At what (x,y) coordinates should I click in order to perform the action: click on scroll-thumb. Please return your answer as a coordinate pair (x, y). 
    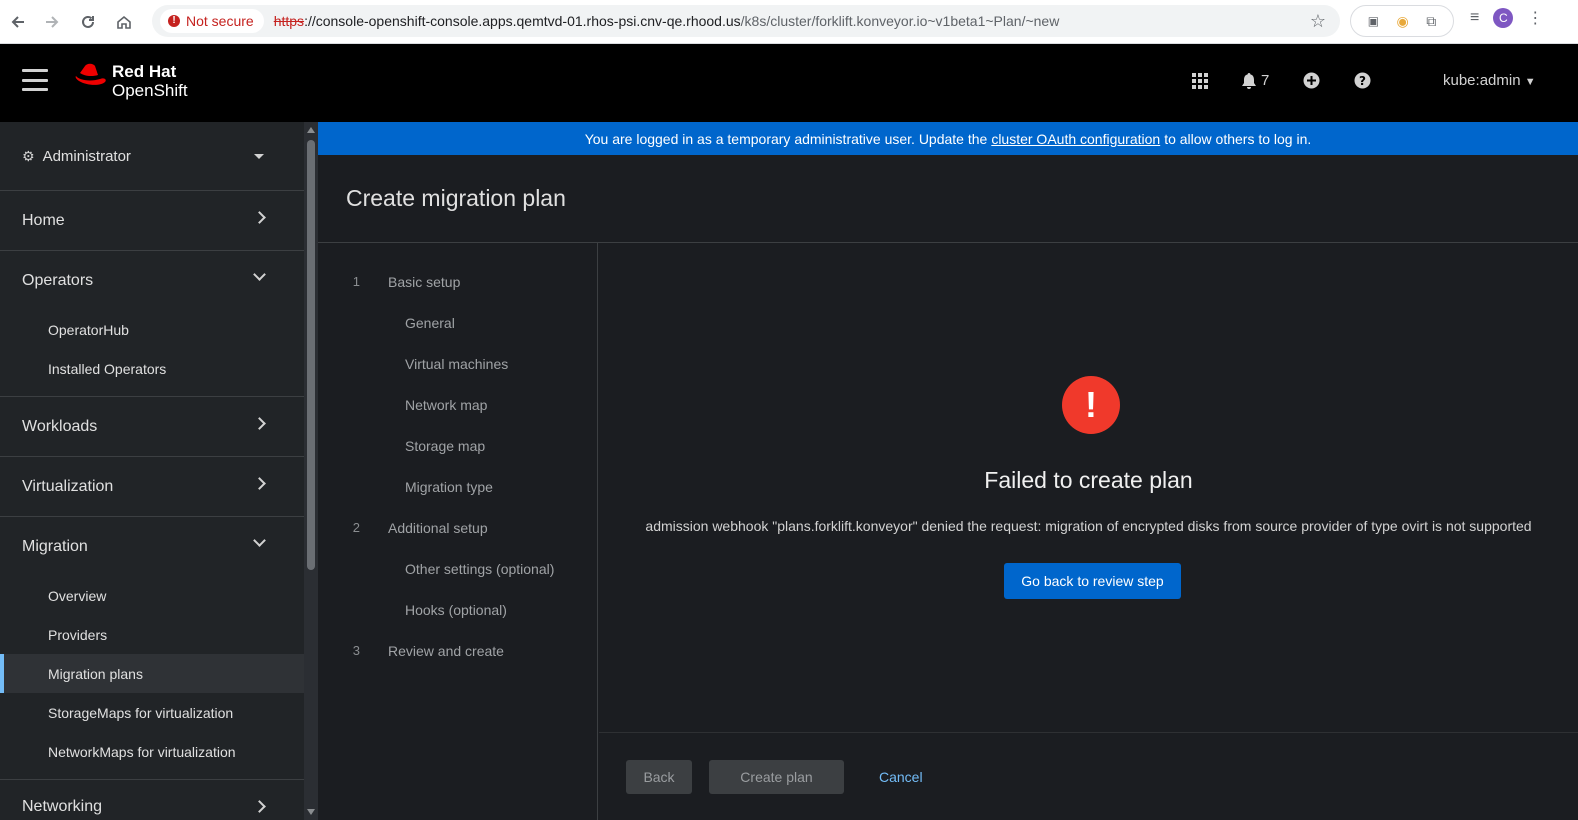
    Looking at the image, I should click on (311, 355).